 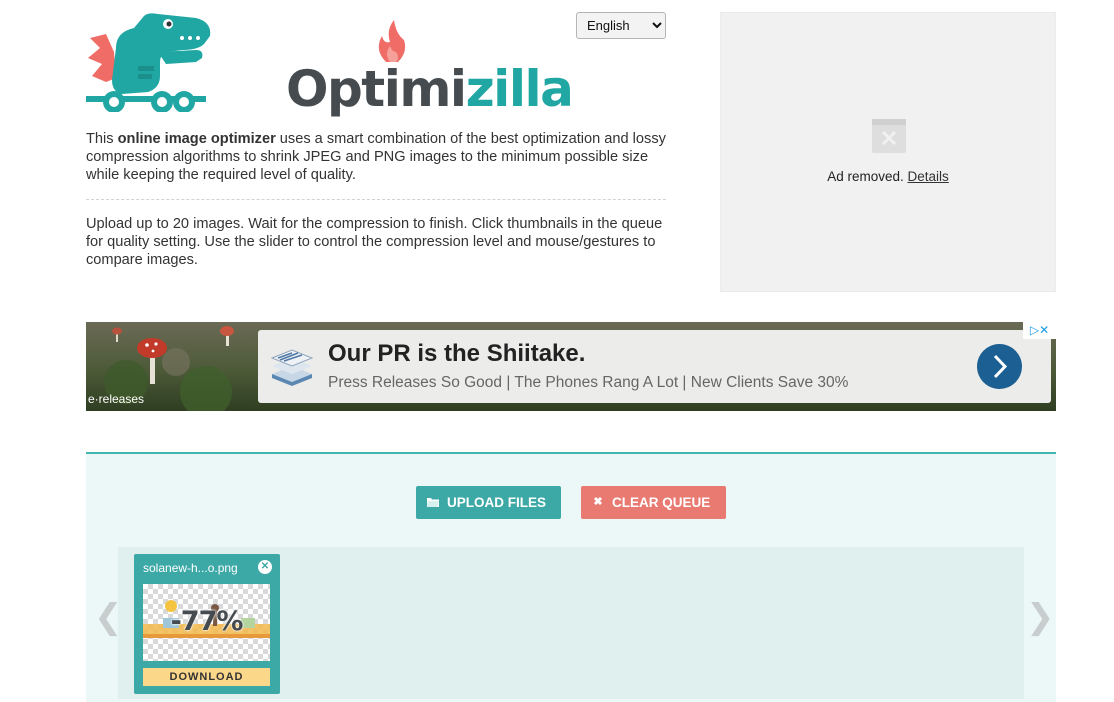 I want to click on thumbnail-filename: solanew-h...o.png, so click(x=190, y=568).